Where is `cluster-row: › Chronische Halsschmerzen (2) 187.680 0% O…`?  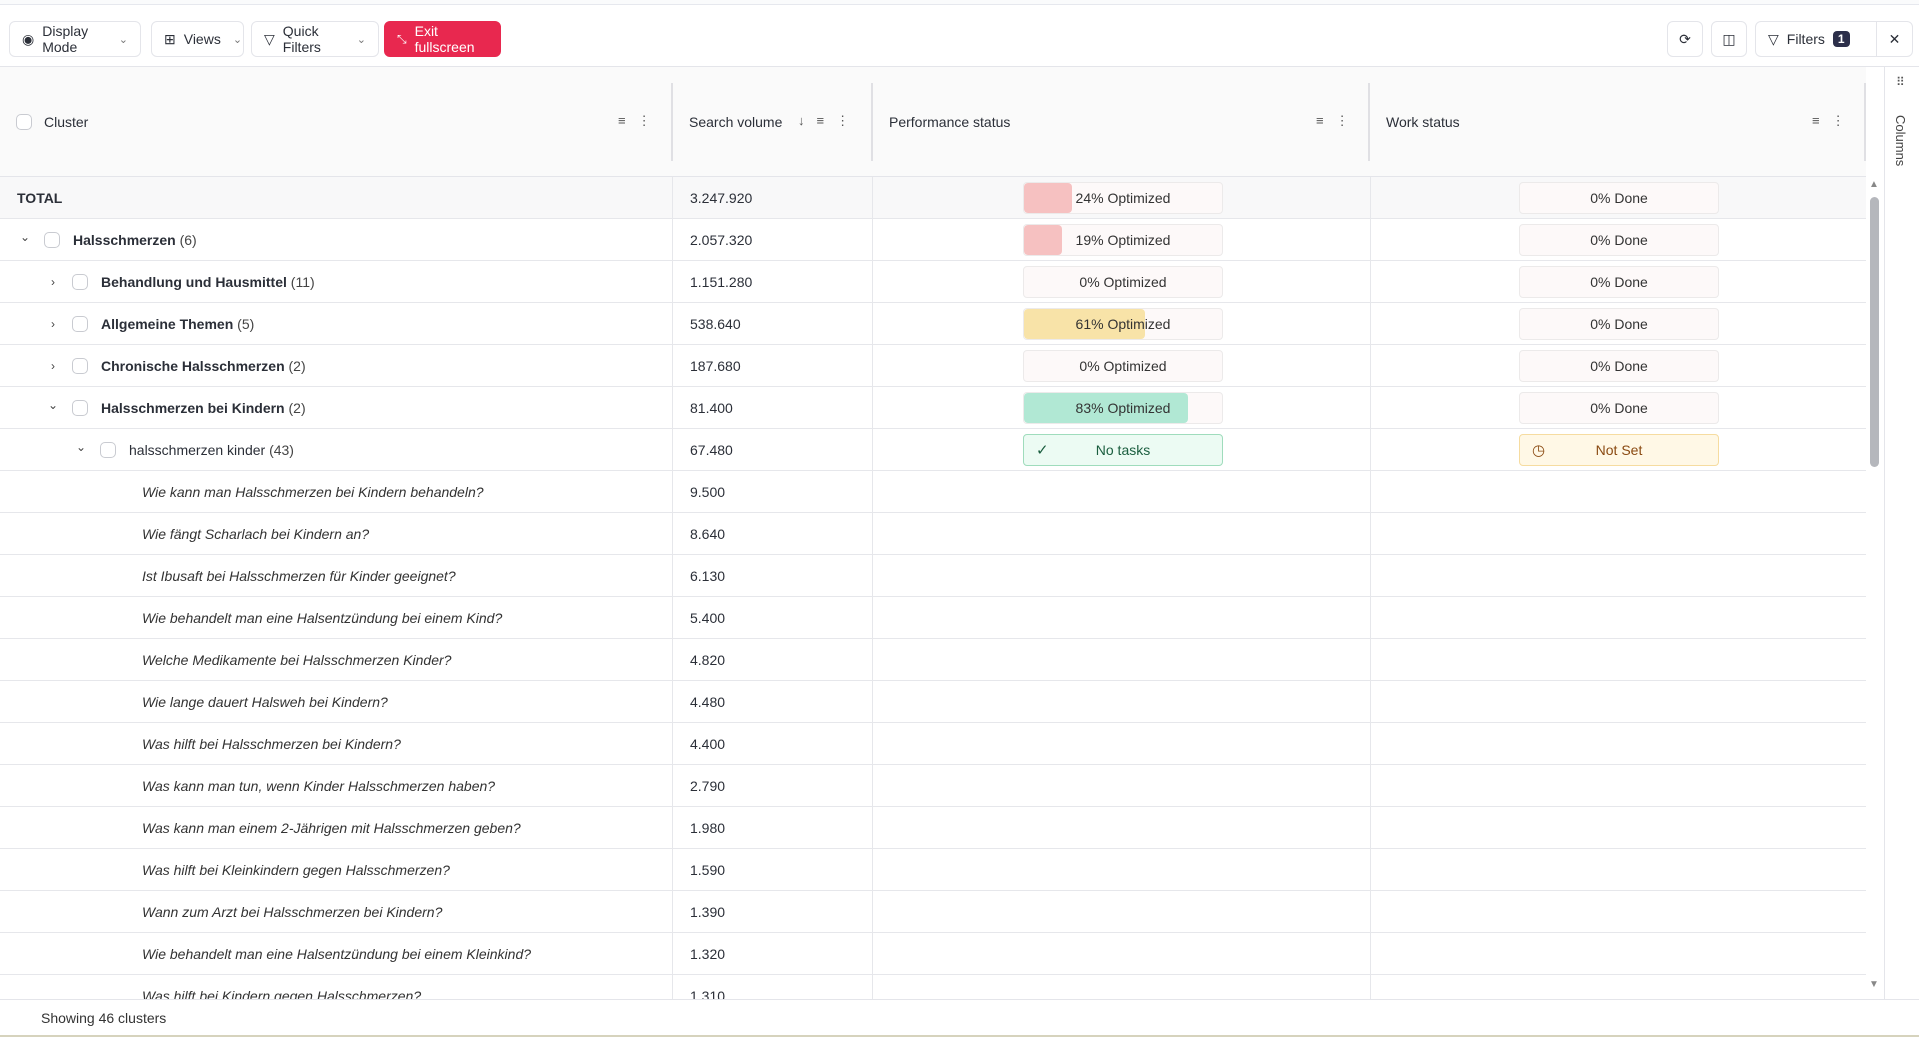
cluster-row: › Chronische Halsschmerzen (2) 187.680 0% O… is located at coordinates (933, 366).